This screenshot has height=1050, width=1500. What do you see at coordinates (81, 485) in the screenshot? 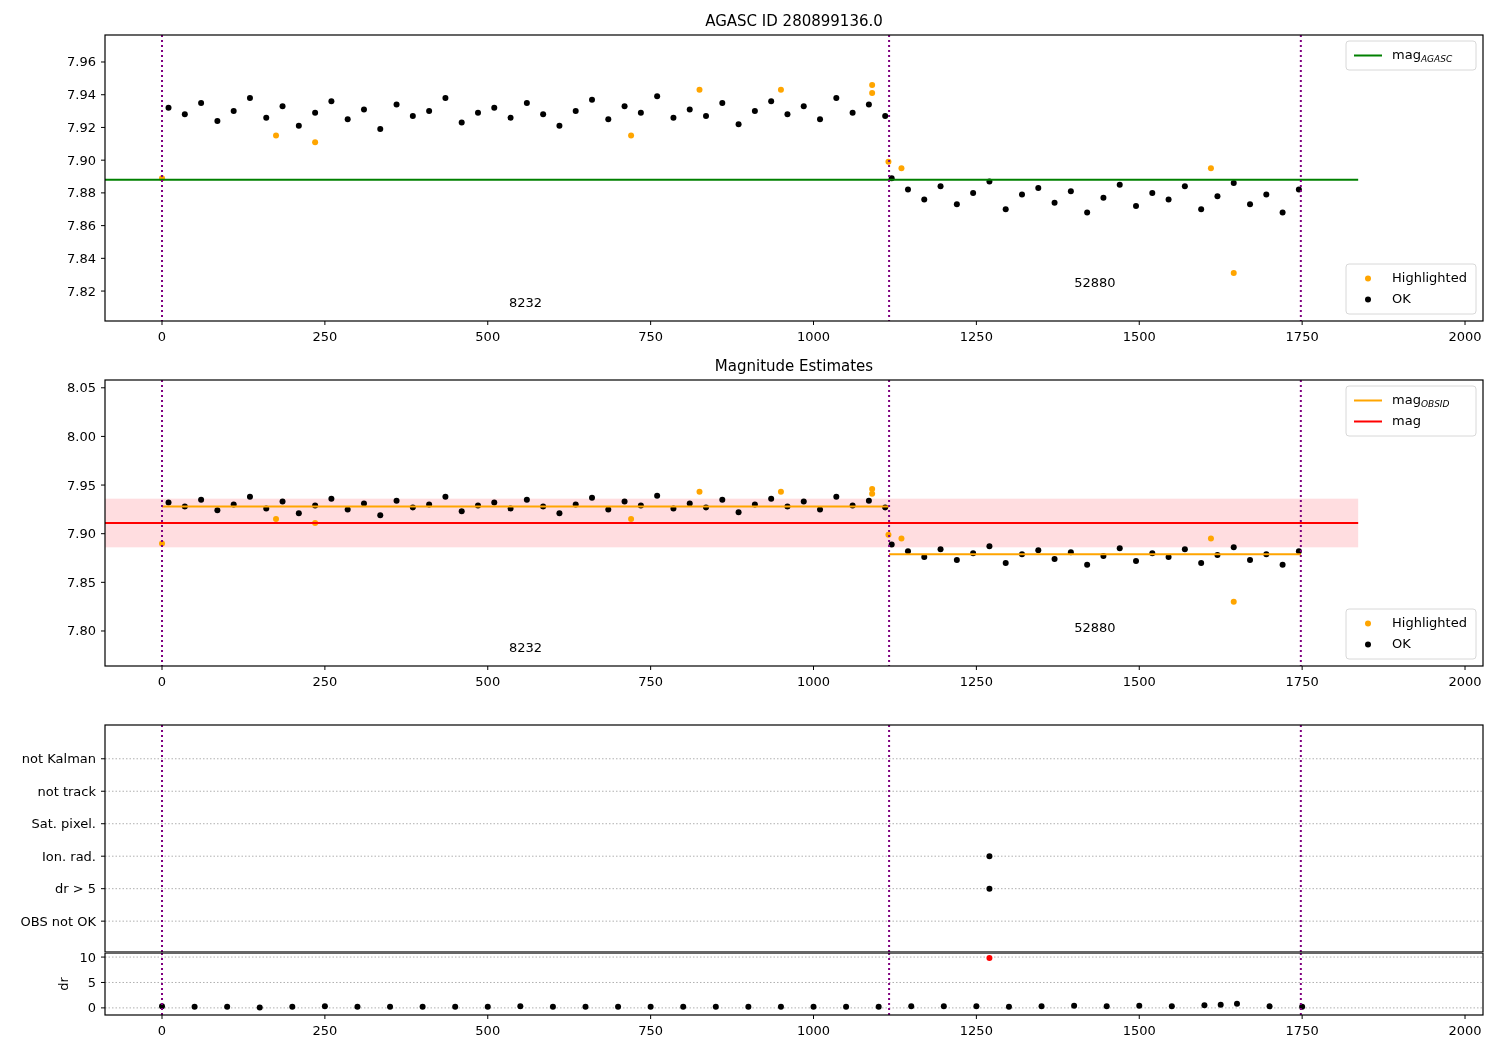
I see `tick-label: 7.95` at bounding box center [81, 485].